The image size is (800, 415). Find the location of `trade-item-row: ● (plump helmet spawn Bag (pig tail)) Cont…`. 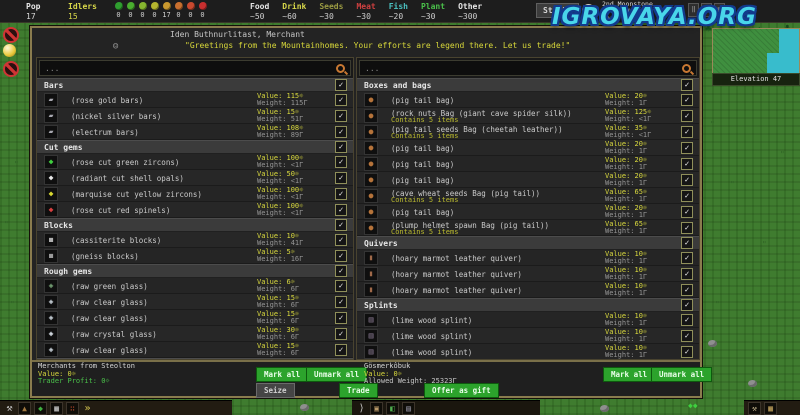

trade-item-row: ● (plump helmet spawn Bag (pig tail)) Cont… is located at coordinates (528, 228).